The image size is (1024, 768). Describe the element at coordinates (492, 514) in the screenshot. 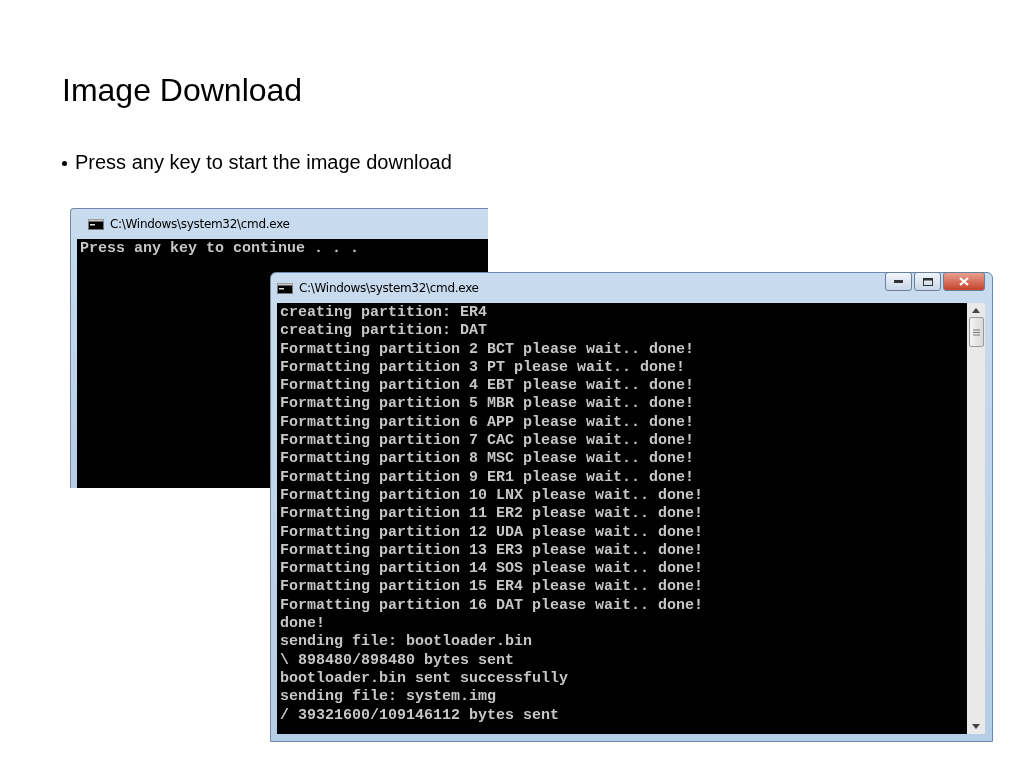

I see `console-line: Formatting partition 11 ER2 please wait.. done!` at that location.